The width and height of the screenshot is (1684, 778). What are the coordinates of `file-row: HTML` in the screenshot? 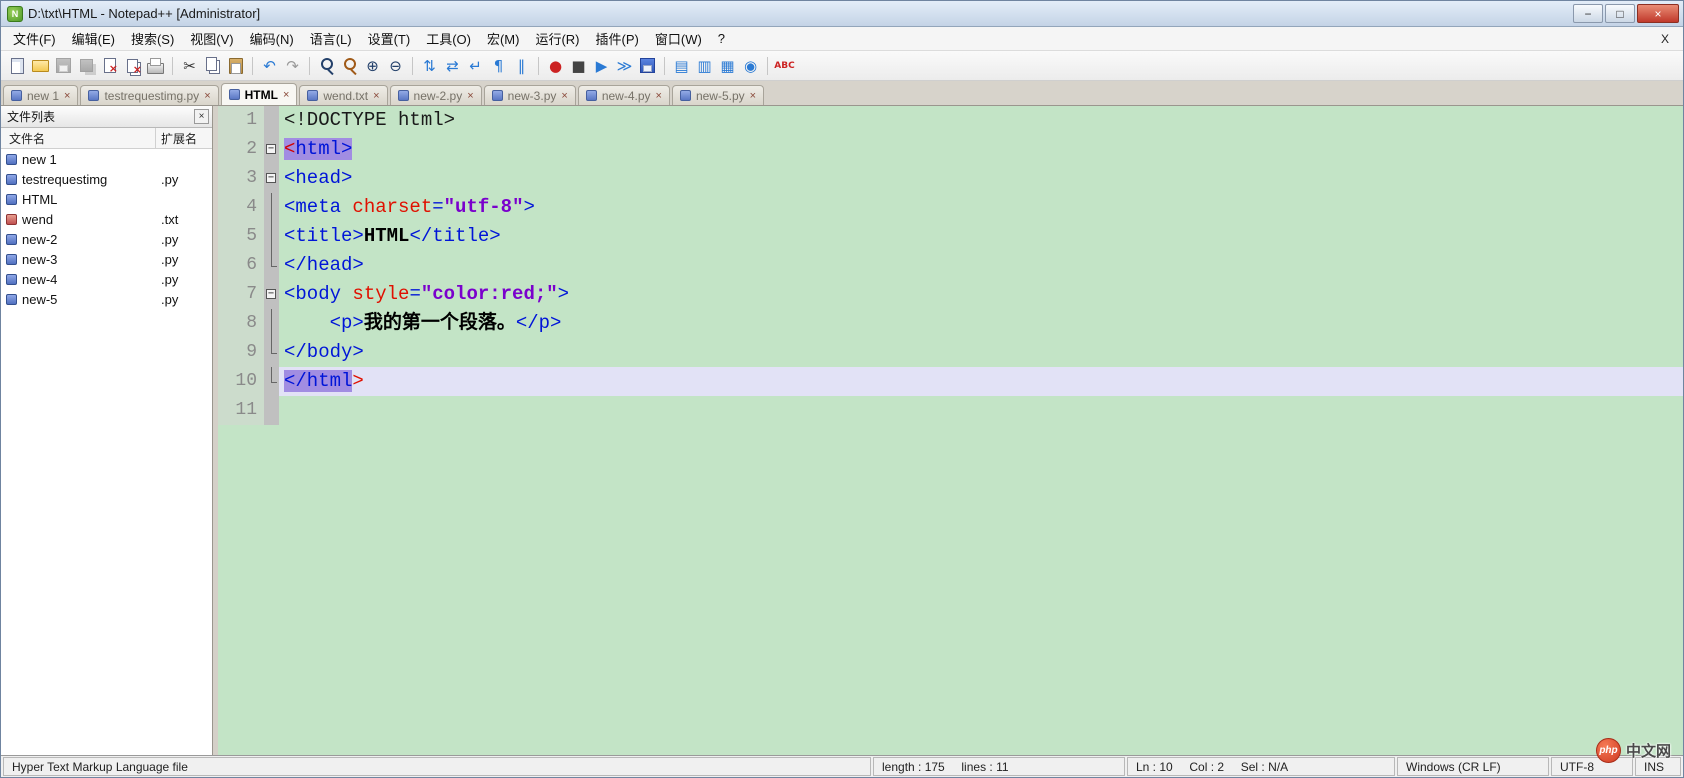 It's located at (106, 199).